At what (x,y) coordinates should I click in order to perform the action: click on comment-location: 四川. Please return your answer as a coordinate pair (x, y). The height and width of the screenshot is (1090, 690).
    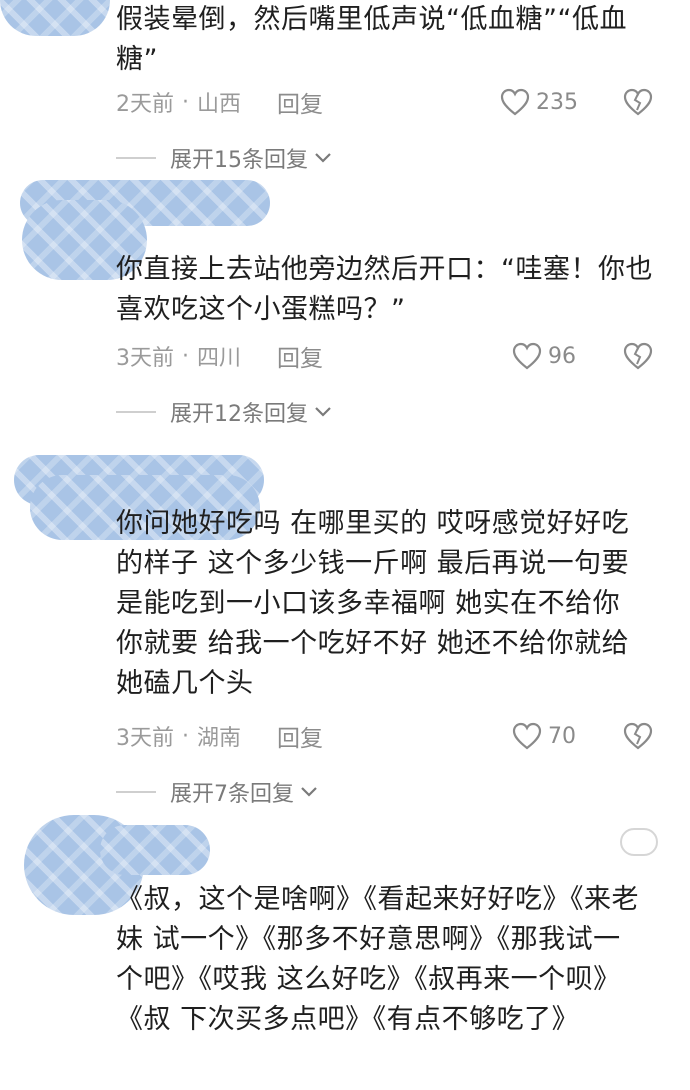
    Looking at the image, I should click on (219, 358).